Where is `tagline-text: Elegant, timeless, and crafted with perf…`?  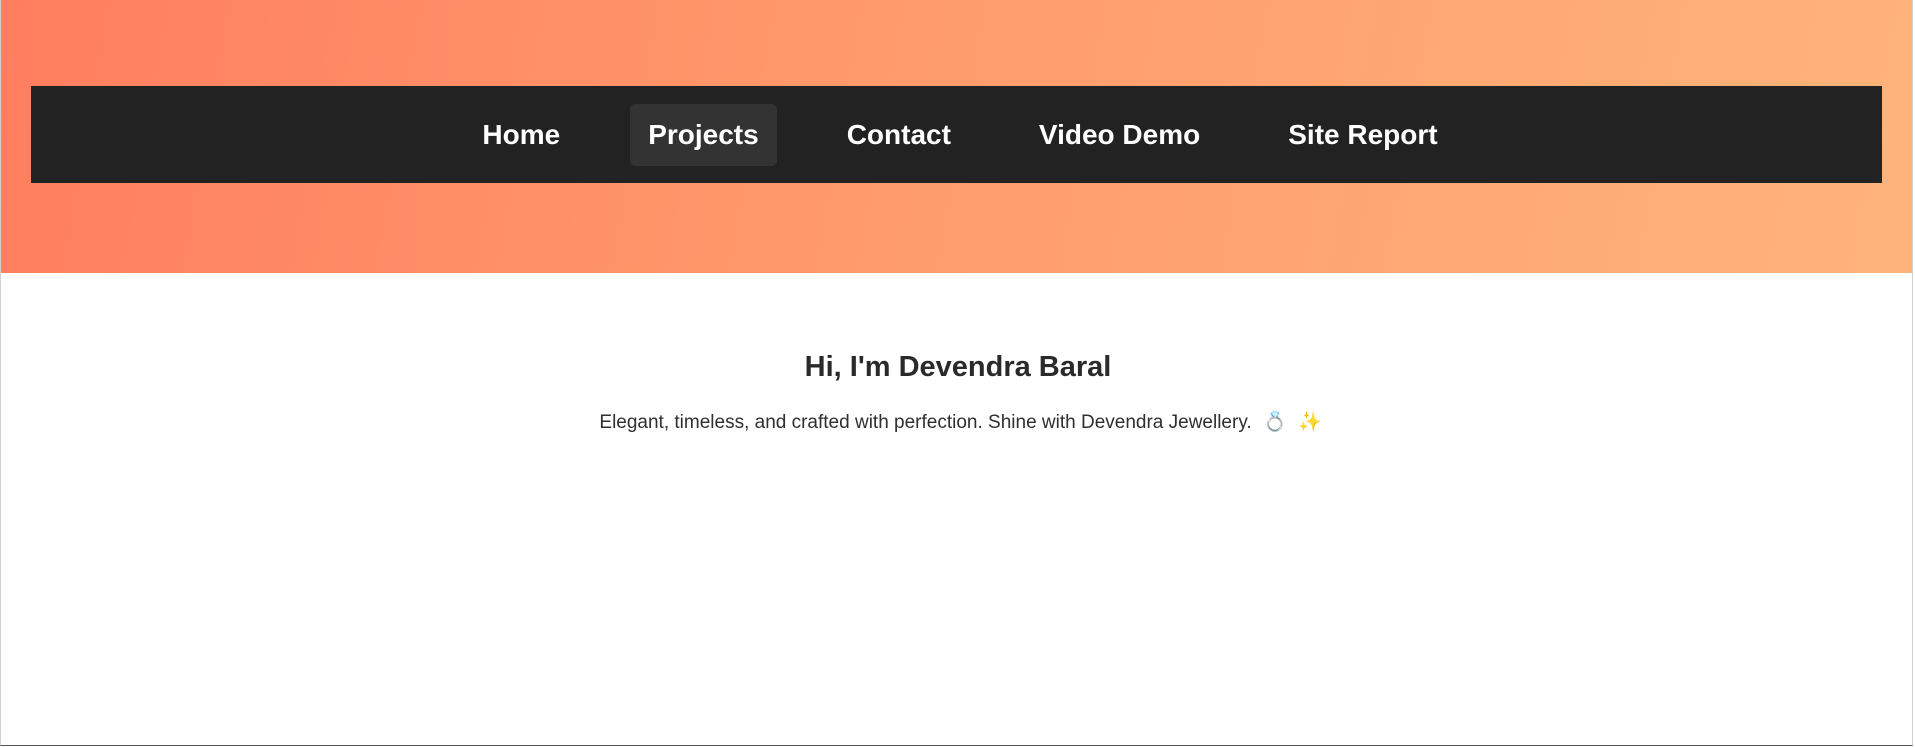 tagline-text: Elegant, timeless, and crafted with perf… is located at coordinates (925, 422).